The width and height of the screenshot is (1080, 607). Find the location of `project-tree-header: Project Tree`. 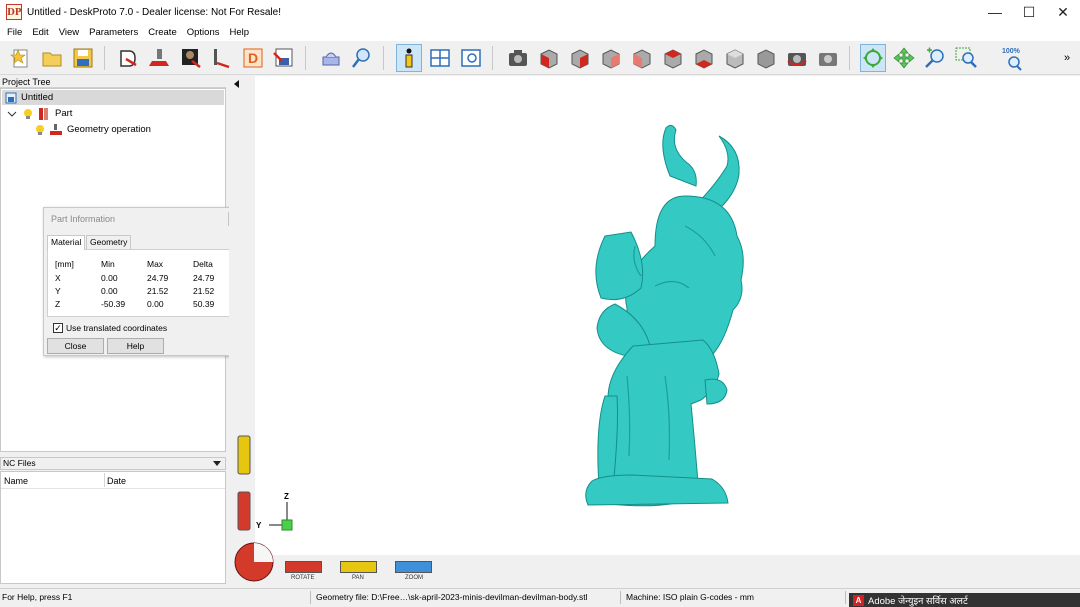

project-tree-header: Project Tree is located at coordinates (113, 82).